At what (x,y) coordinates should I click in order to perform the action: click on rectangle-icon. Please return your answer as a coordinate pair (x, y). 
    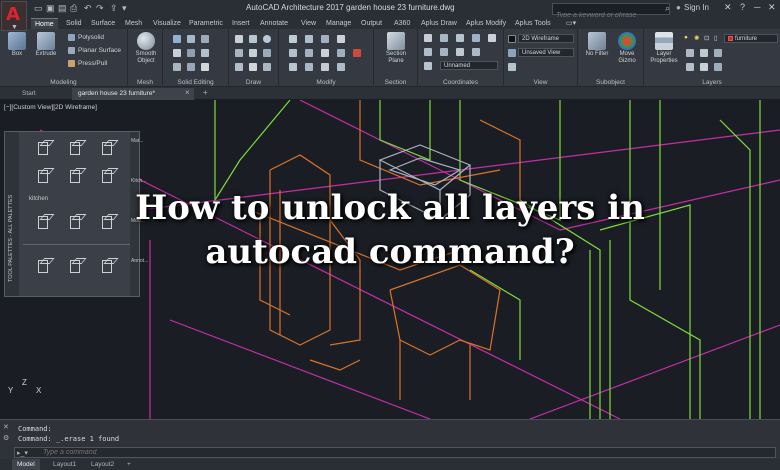
    Looking at the image, I should click on (253, 53).